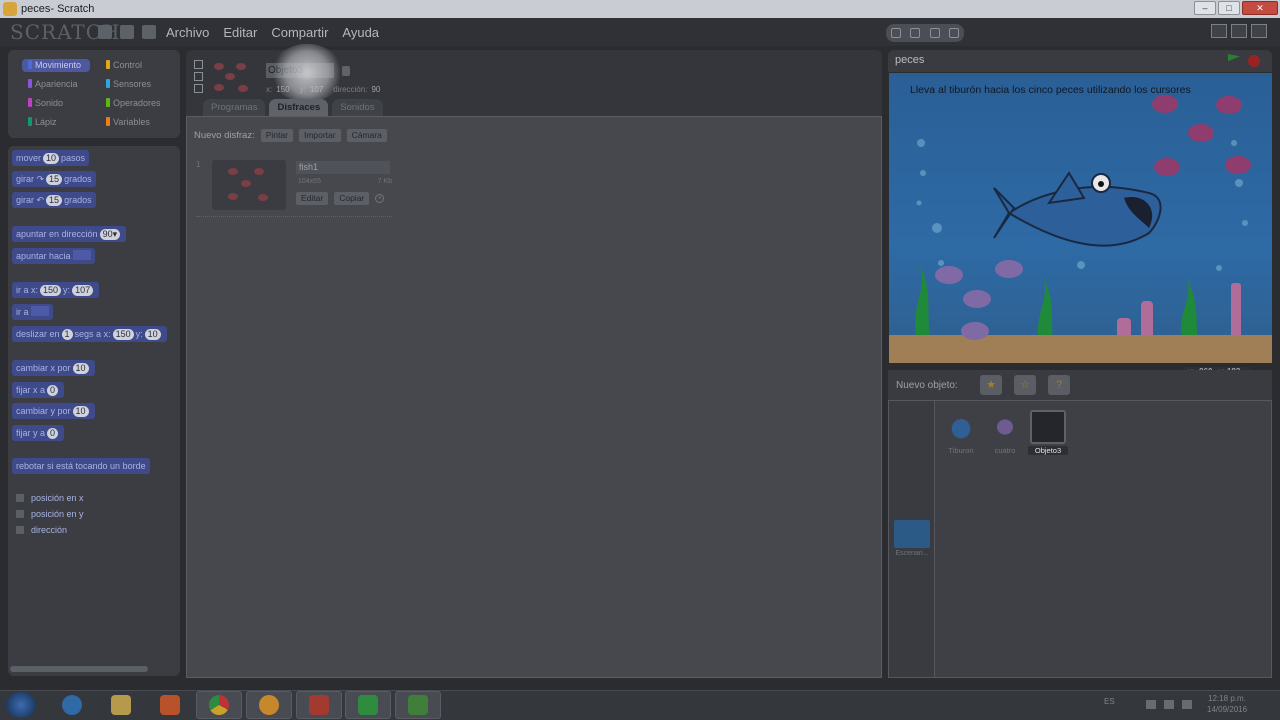 Image resolution: width=1280 pixels, height=720 pixels. I want to click on delete-icon, so click(915, 33).